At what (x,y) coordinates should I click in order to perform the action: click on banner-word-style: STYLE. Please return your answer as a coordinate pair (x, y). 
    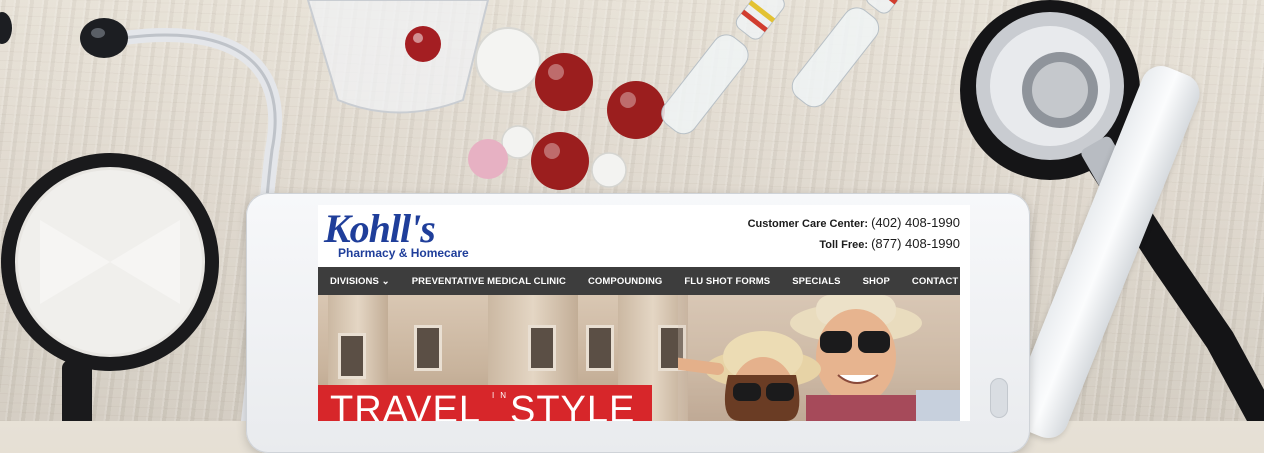
    Looking at the image, I should click on (573, 405).